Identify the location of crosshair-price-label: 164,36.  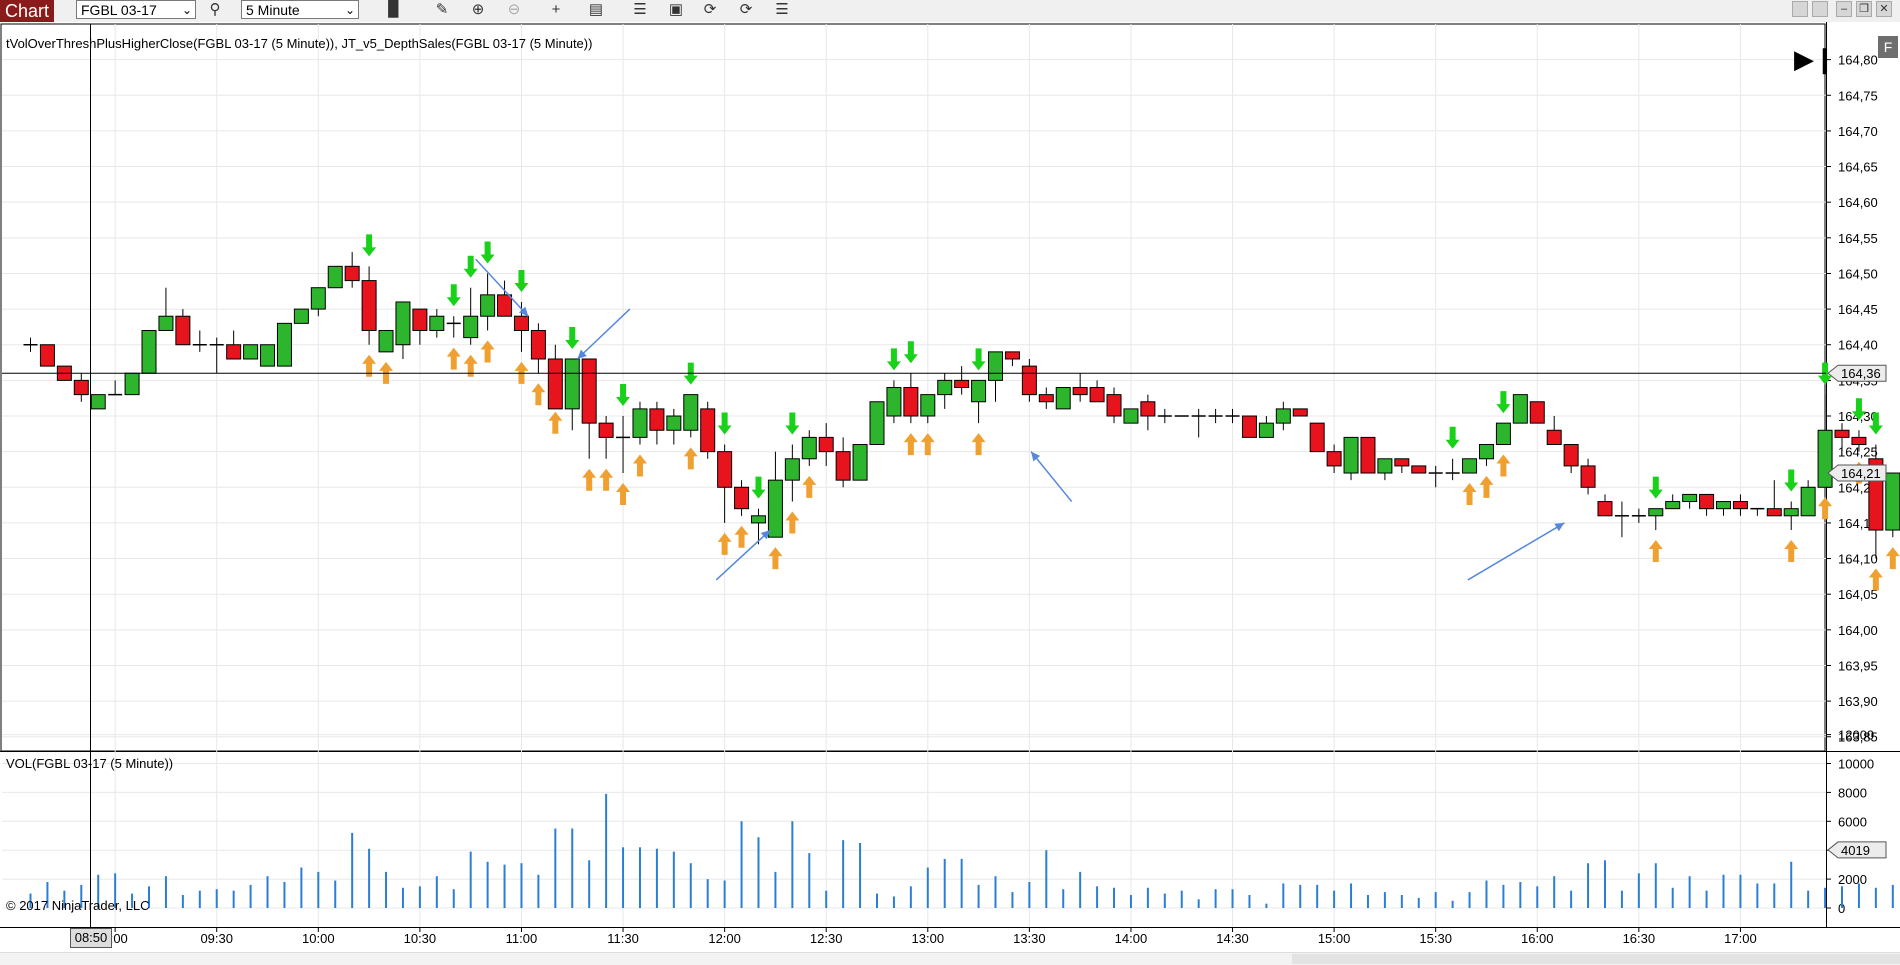
(1861, 373).